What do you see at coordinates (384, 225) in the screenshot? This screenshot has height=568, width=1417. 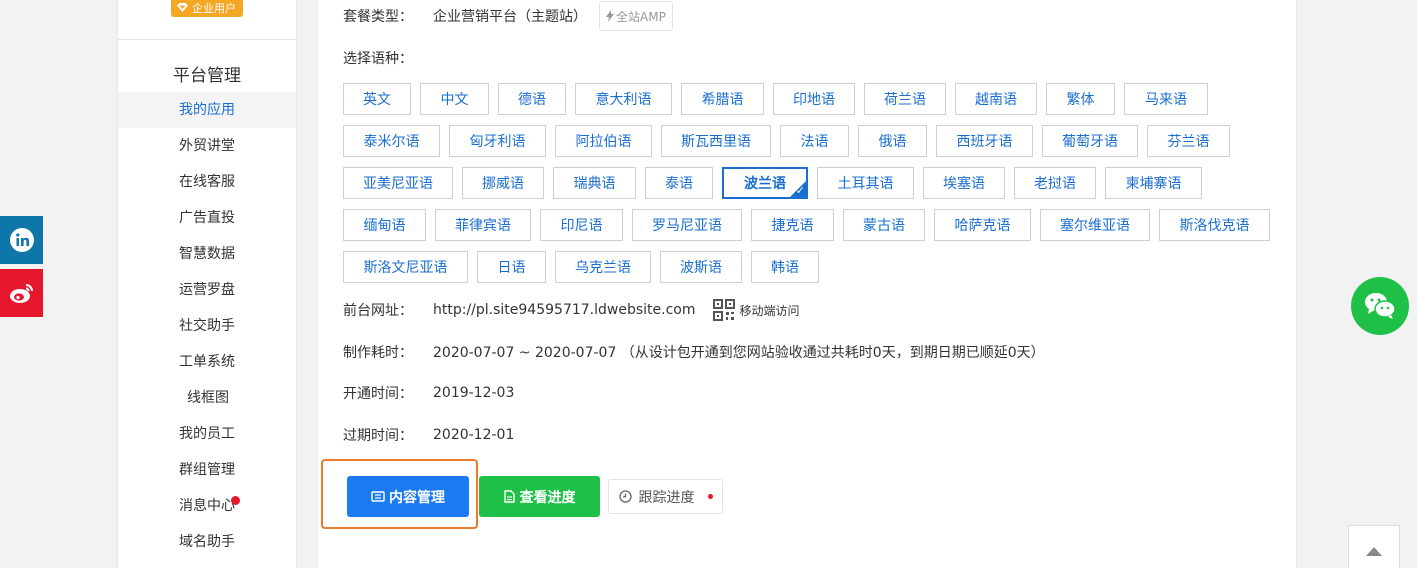 I see `language-button: 缅甸语` at bounding box center [384, 225].